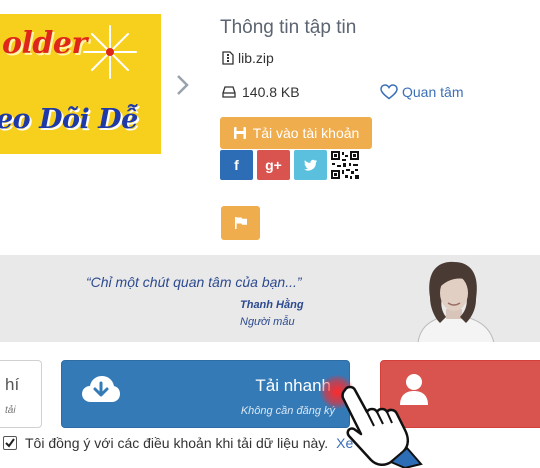  I want to click on fast-download-button: Tải nhanh Không cần đăng ký, so click(205, 394).